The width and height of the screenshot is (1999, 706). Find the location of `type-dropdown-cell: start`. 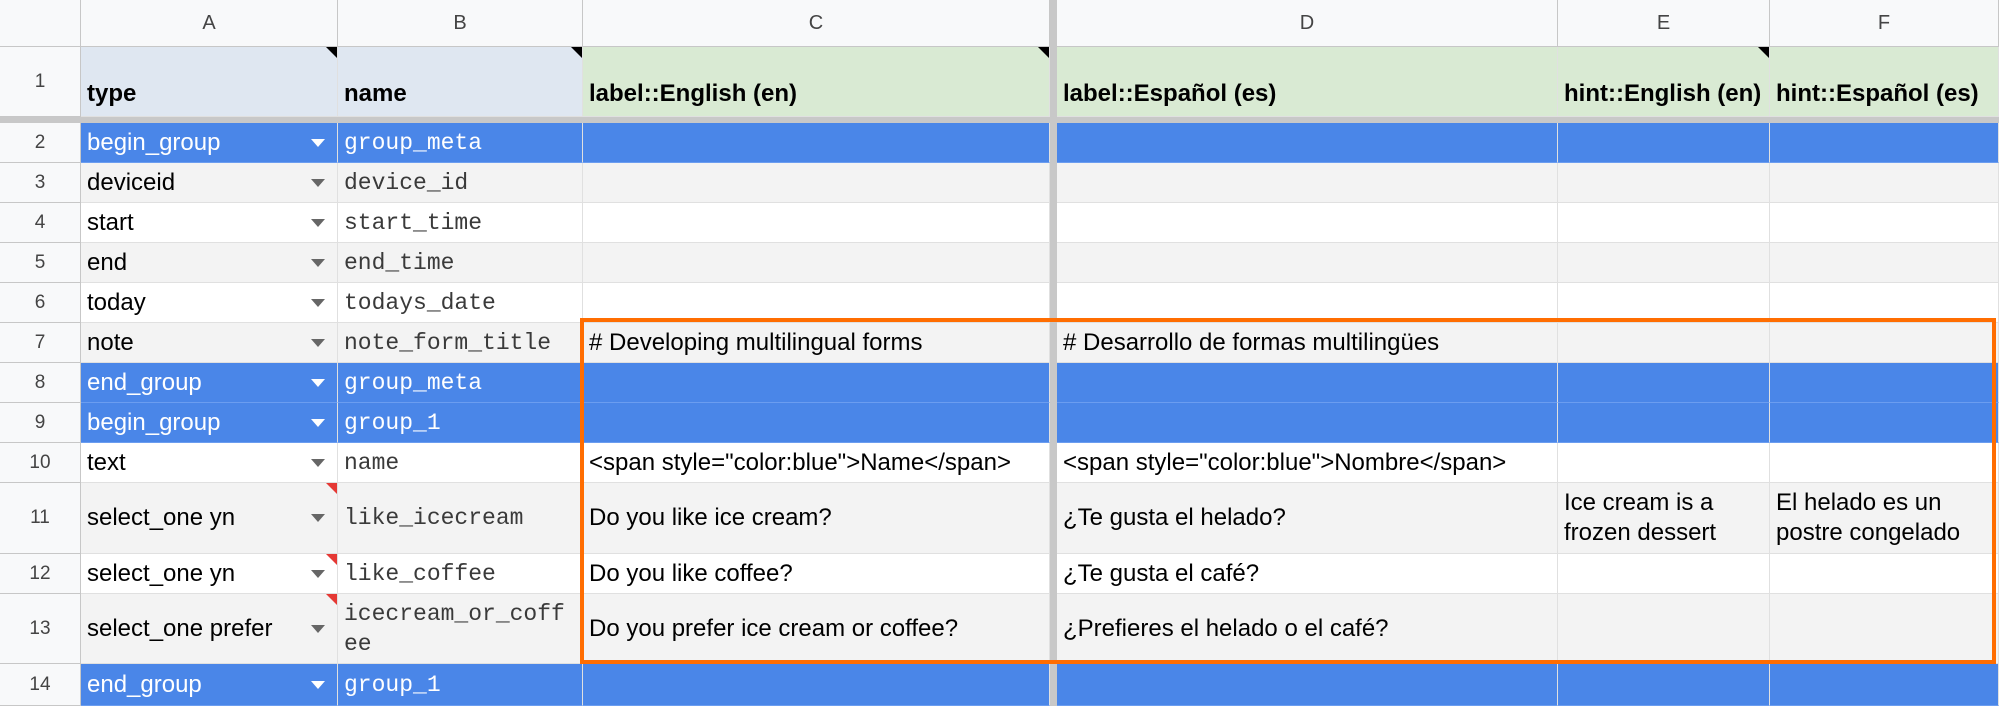

type-dropdown-cell: start is located at coordinates (209, 223).